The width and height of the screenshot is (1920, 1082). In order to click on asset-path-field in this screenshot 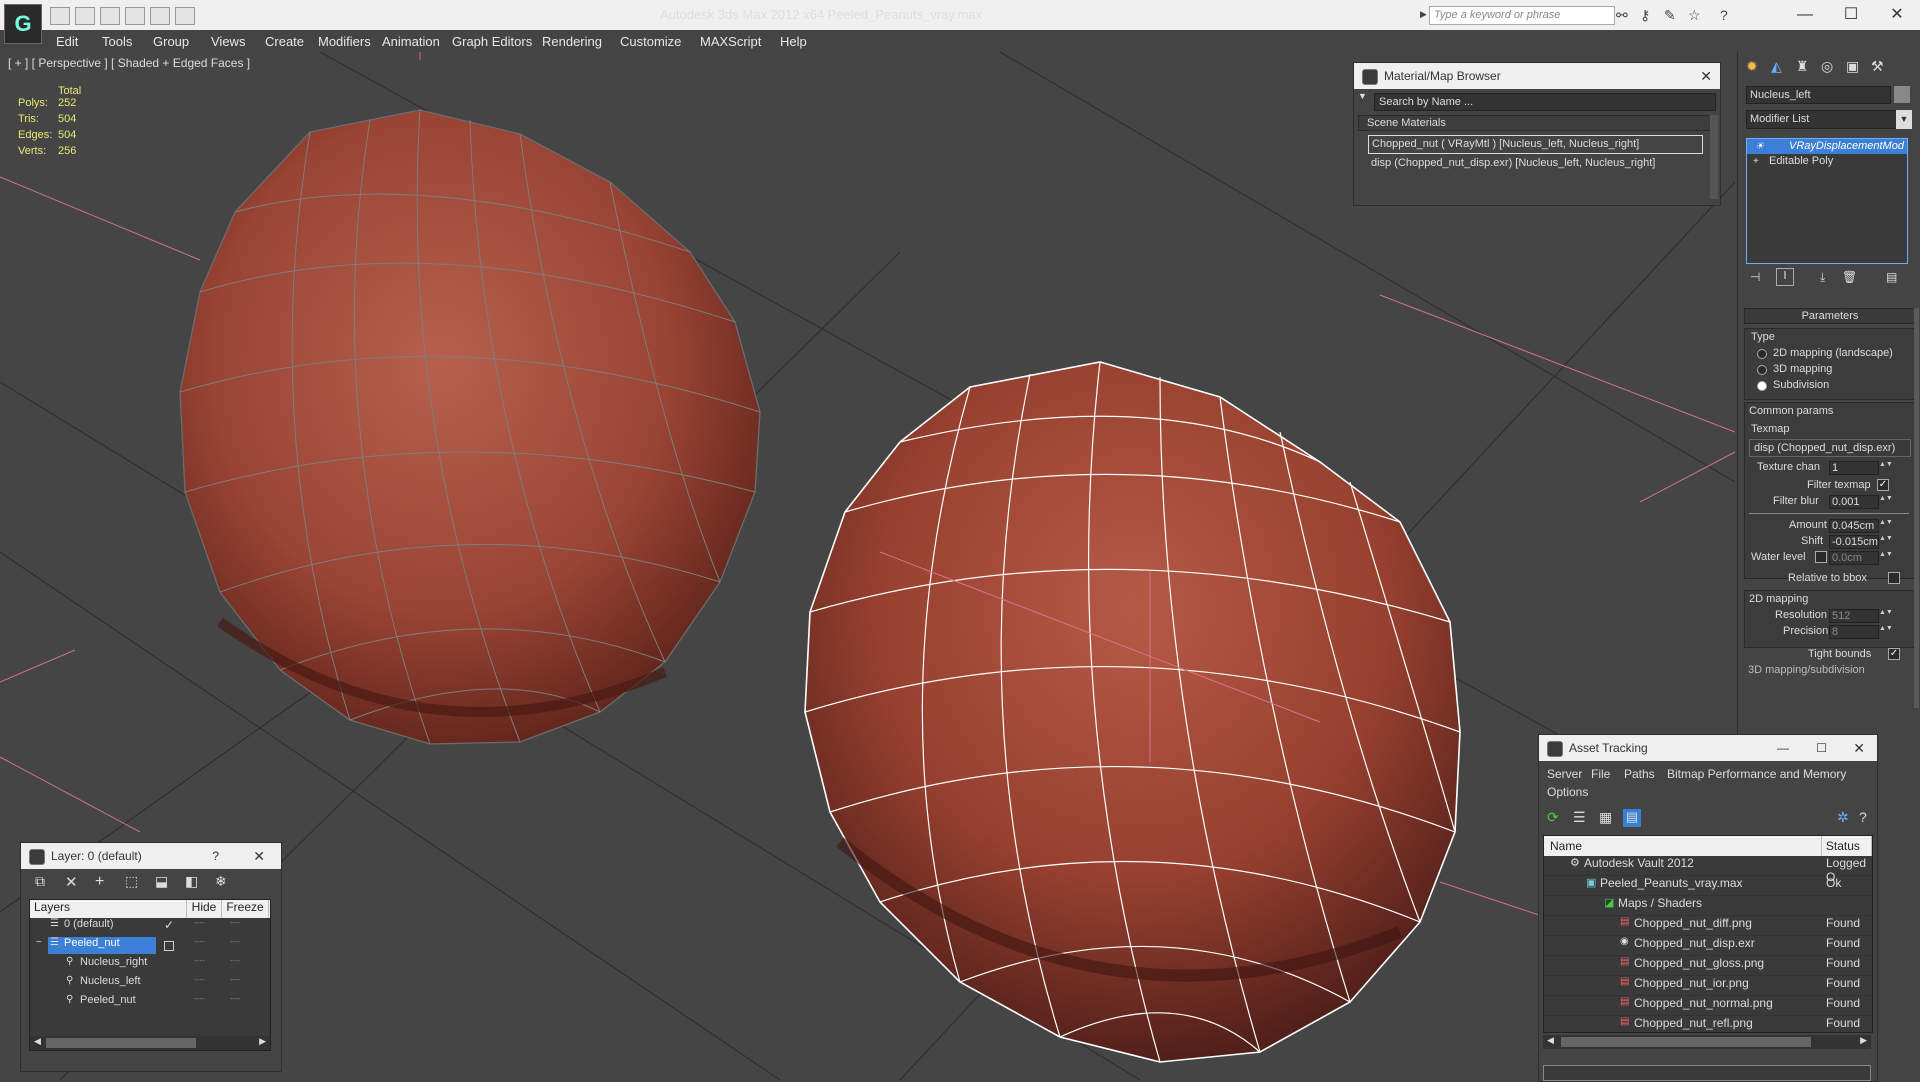, I will do `click(1707, 1073)`.